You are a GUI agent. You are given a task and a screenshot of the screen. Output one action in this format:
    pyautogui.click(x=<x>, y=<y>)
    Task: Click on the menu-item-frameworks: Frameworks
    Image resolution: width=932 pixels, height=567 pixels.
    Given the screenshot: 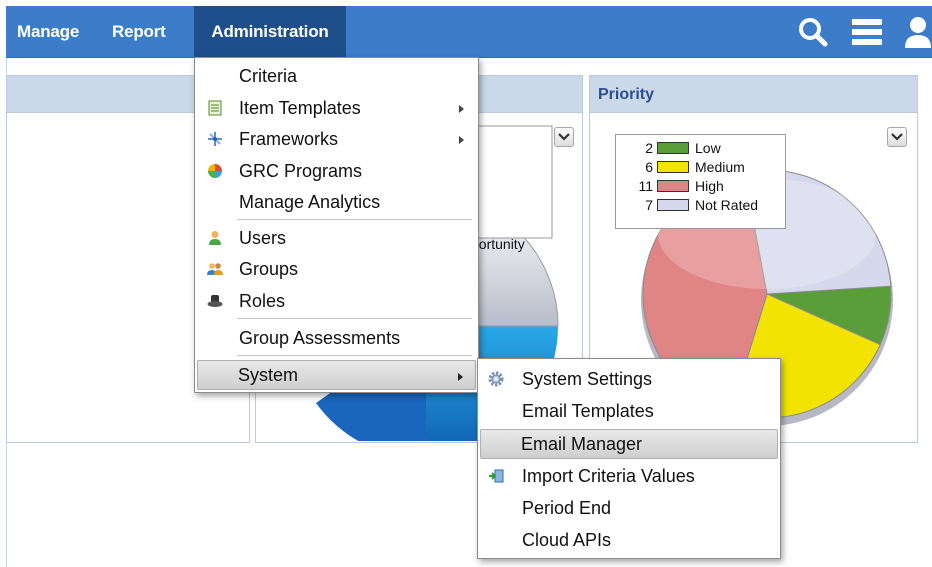 What is the action you would take?
    pyautogui.click(x=336, y=139)
    